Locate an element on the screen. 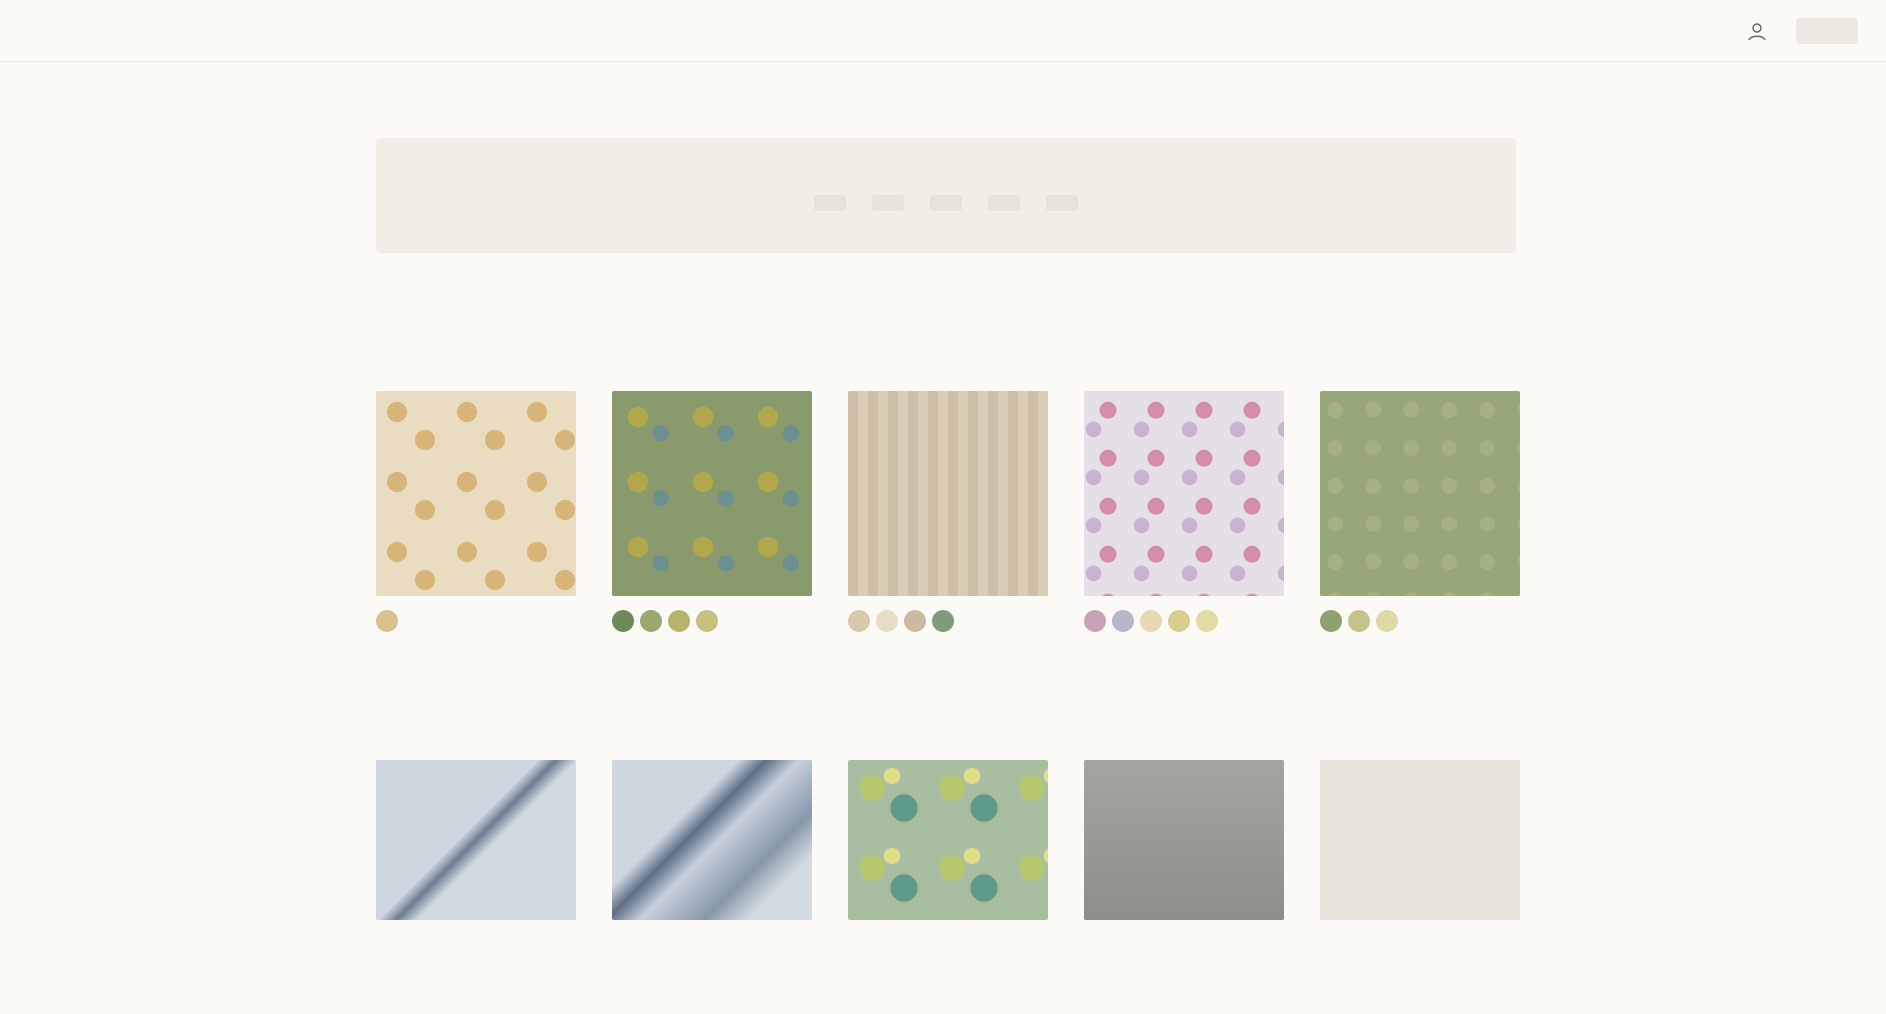 The width and height of the screenshot is (1886, 1014). results-summary is located at coordinates (946, 376).